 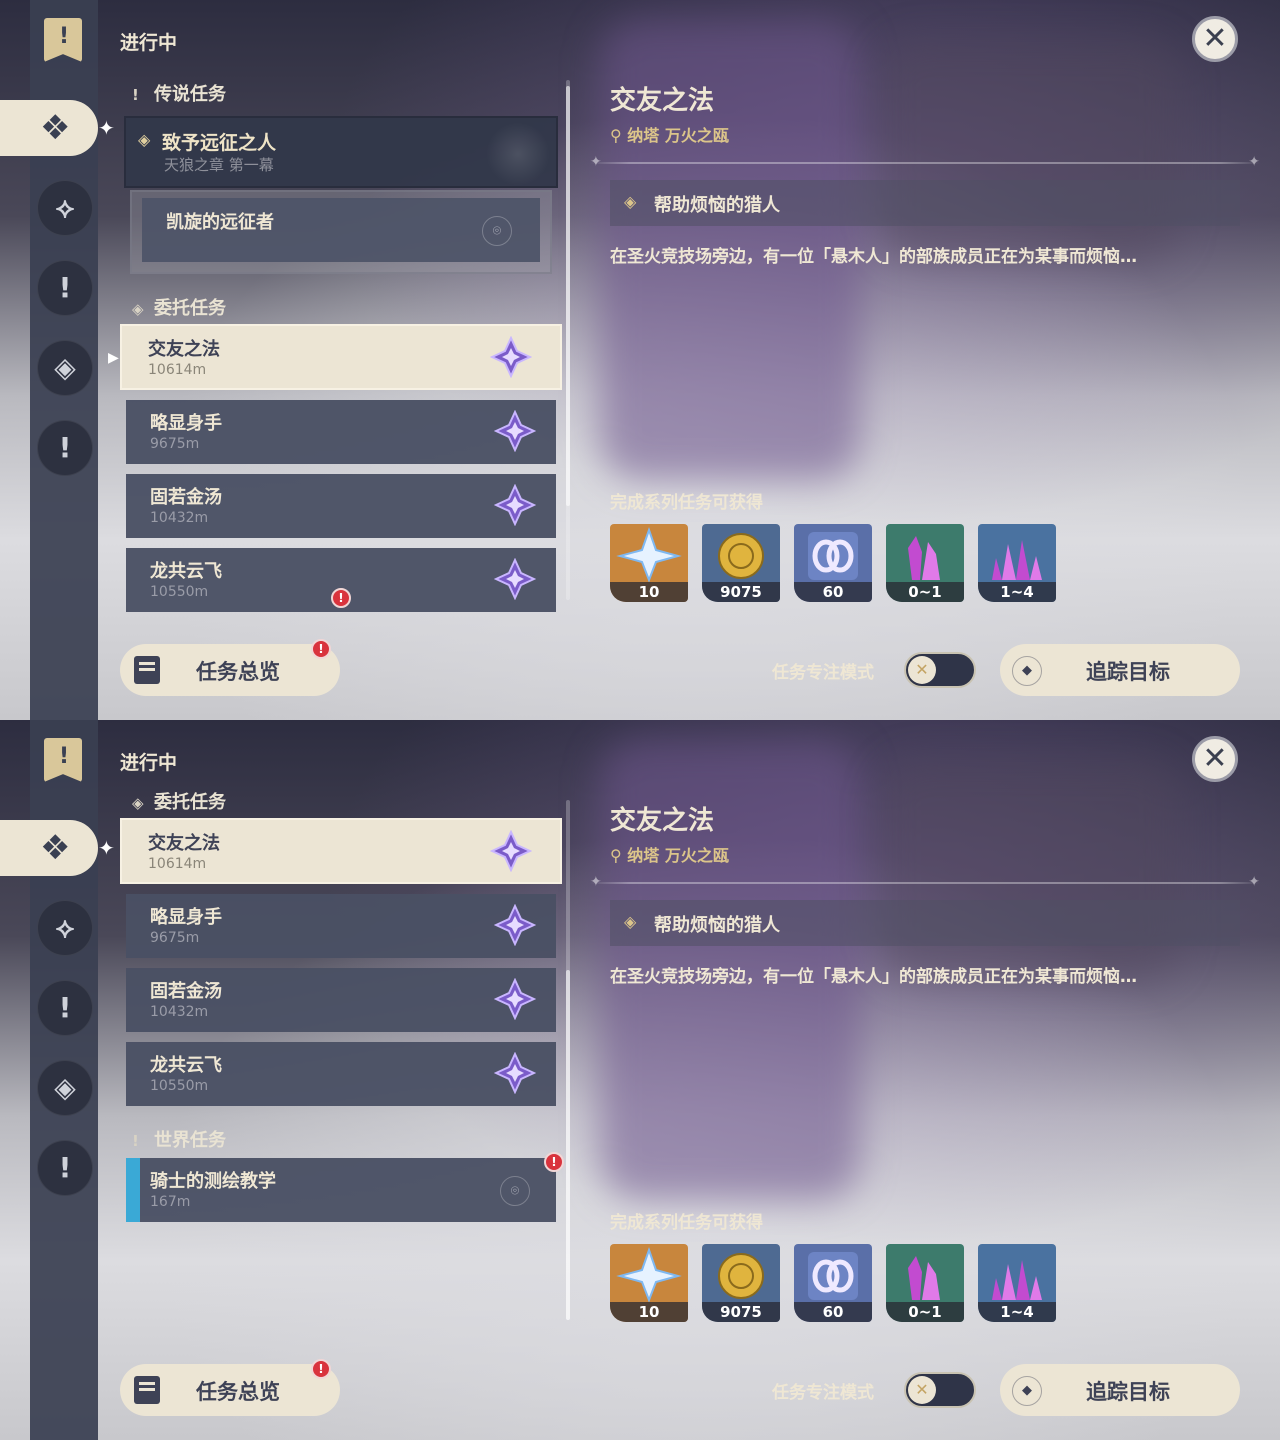 I want to click on commission-item-3: 龙共云飞 10550m, so click(x=341, y=1074).